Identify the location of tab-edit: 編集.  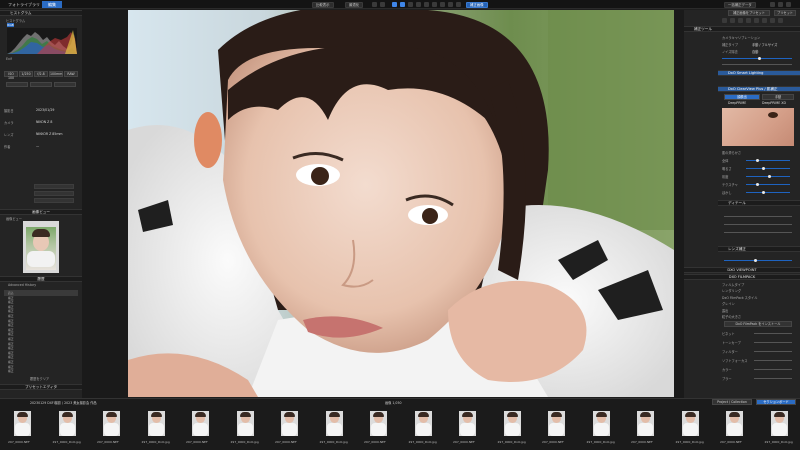
(52, 4).